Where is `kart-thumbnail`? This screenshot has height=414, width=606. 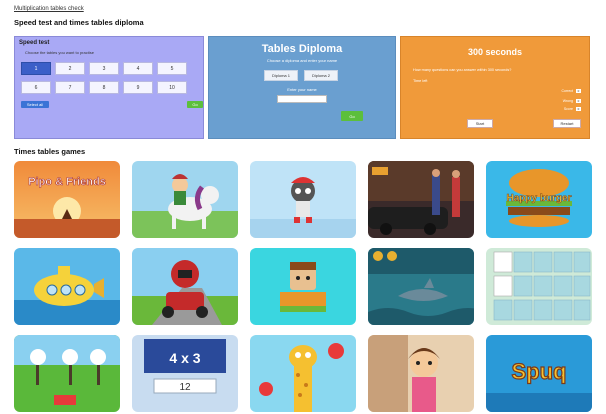 kart-thumbnail is located at coordinates (185, 286).